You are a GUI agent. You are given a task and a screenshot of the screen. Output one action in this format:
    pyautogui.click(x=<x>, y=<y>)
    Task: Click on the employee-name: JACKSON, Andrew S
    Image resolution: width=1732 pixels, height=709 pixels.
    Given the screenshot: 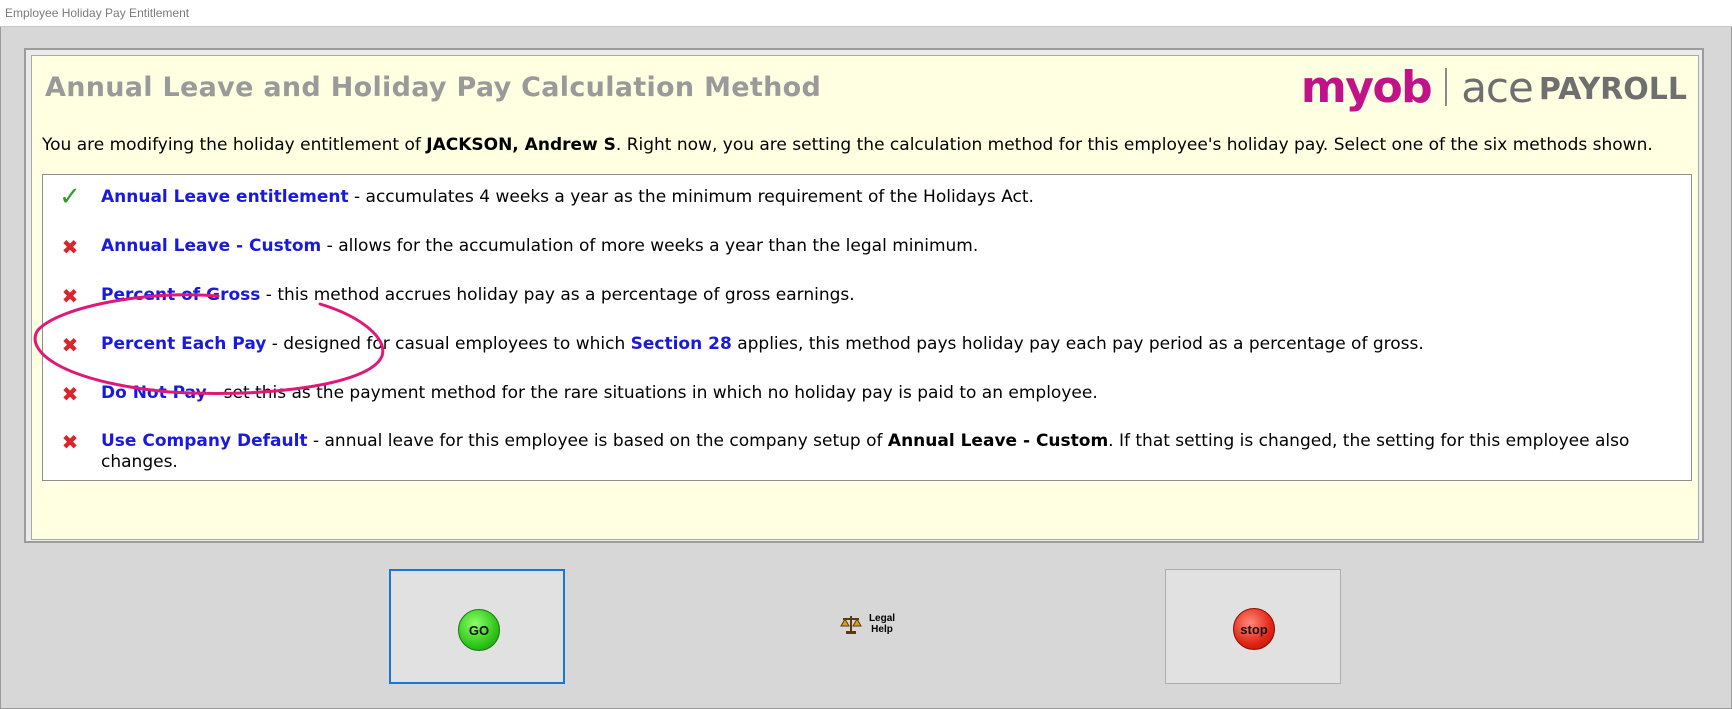 What is the action you would take?
    pyautogui.click(x=521, y=145)
    